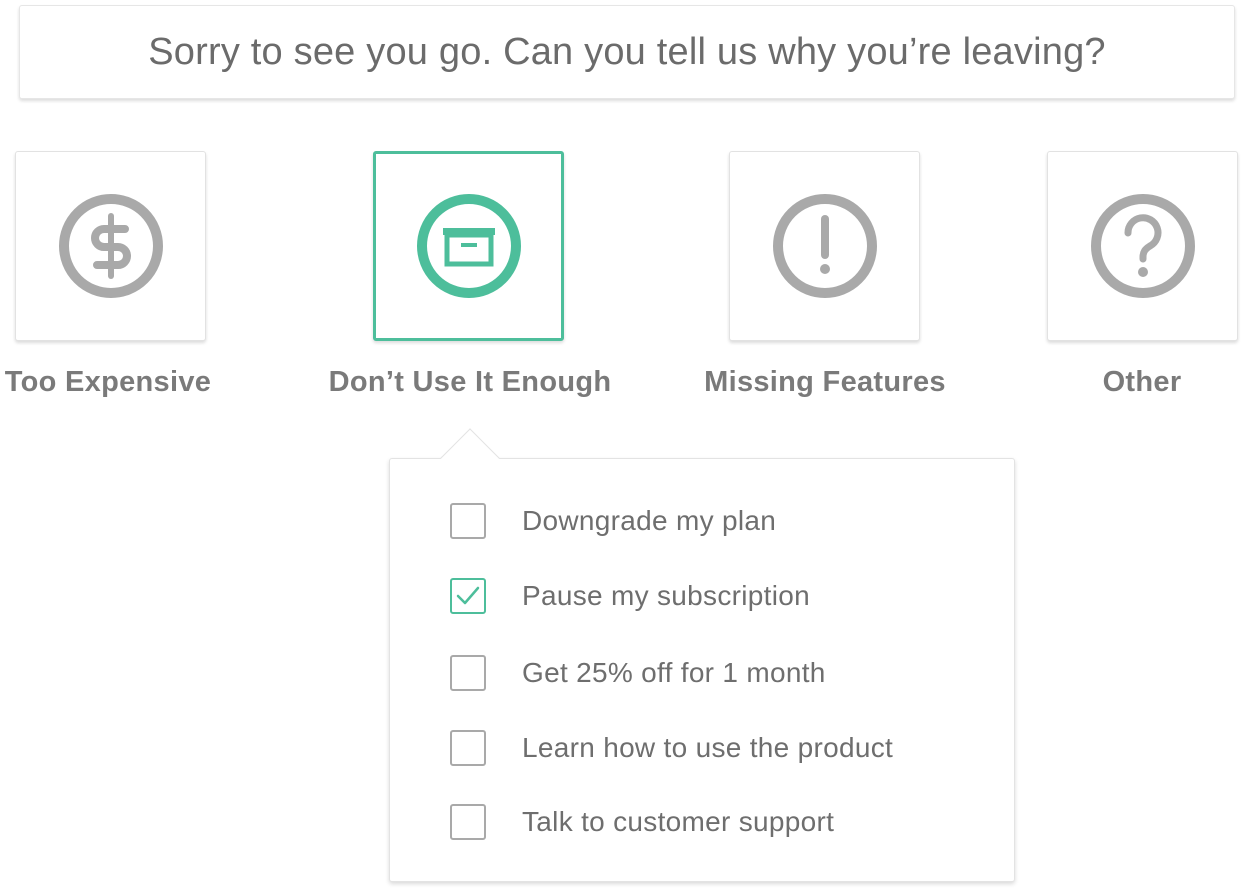  I want to click on dollar-icon, so click(110, 246).